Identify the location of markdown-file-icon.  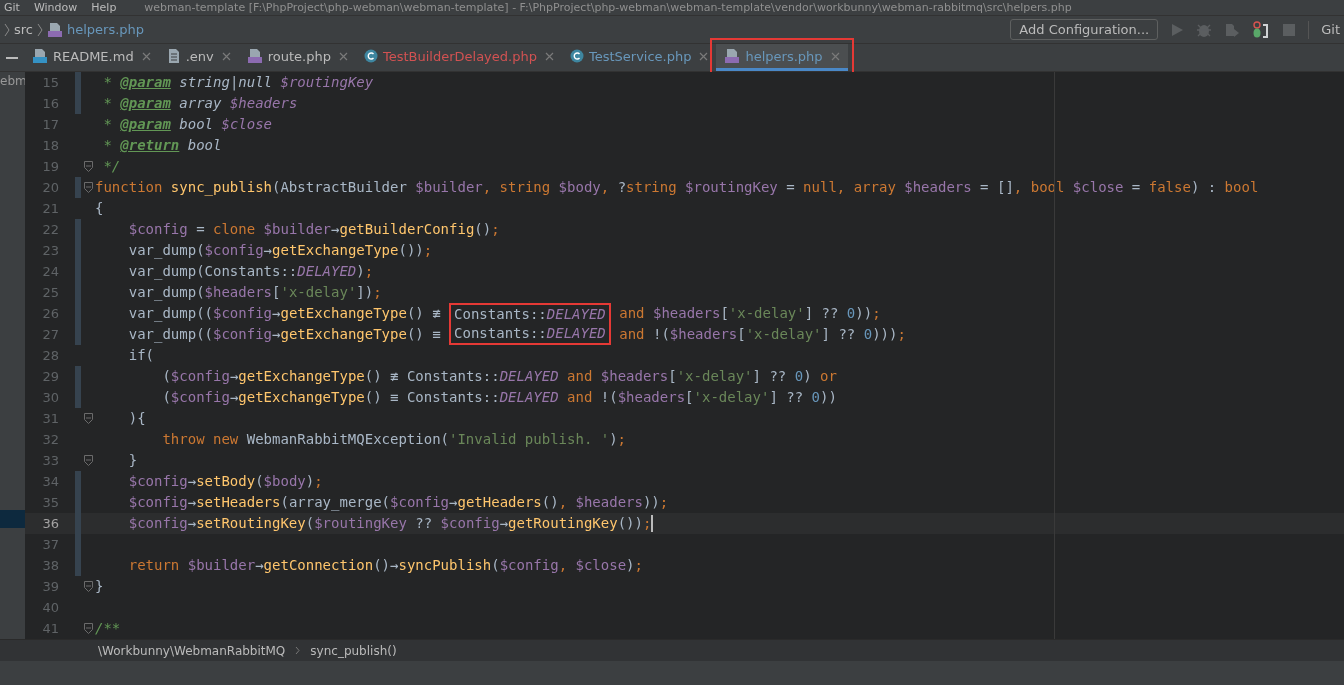
(40, 56).